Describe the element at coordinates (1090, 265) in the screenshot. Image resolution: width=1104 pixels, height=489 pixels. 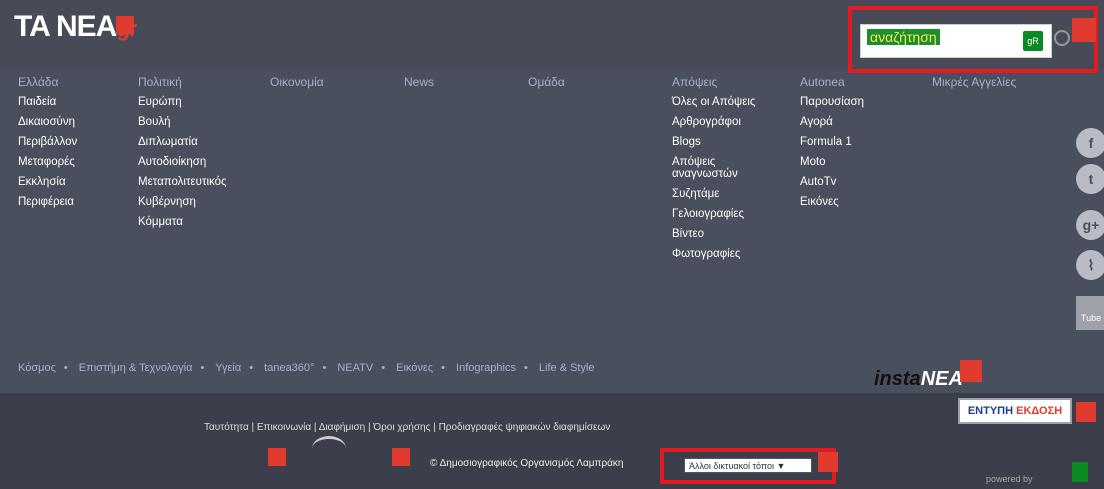
I see `rss-icon: ⌇` at that location.